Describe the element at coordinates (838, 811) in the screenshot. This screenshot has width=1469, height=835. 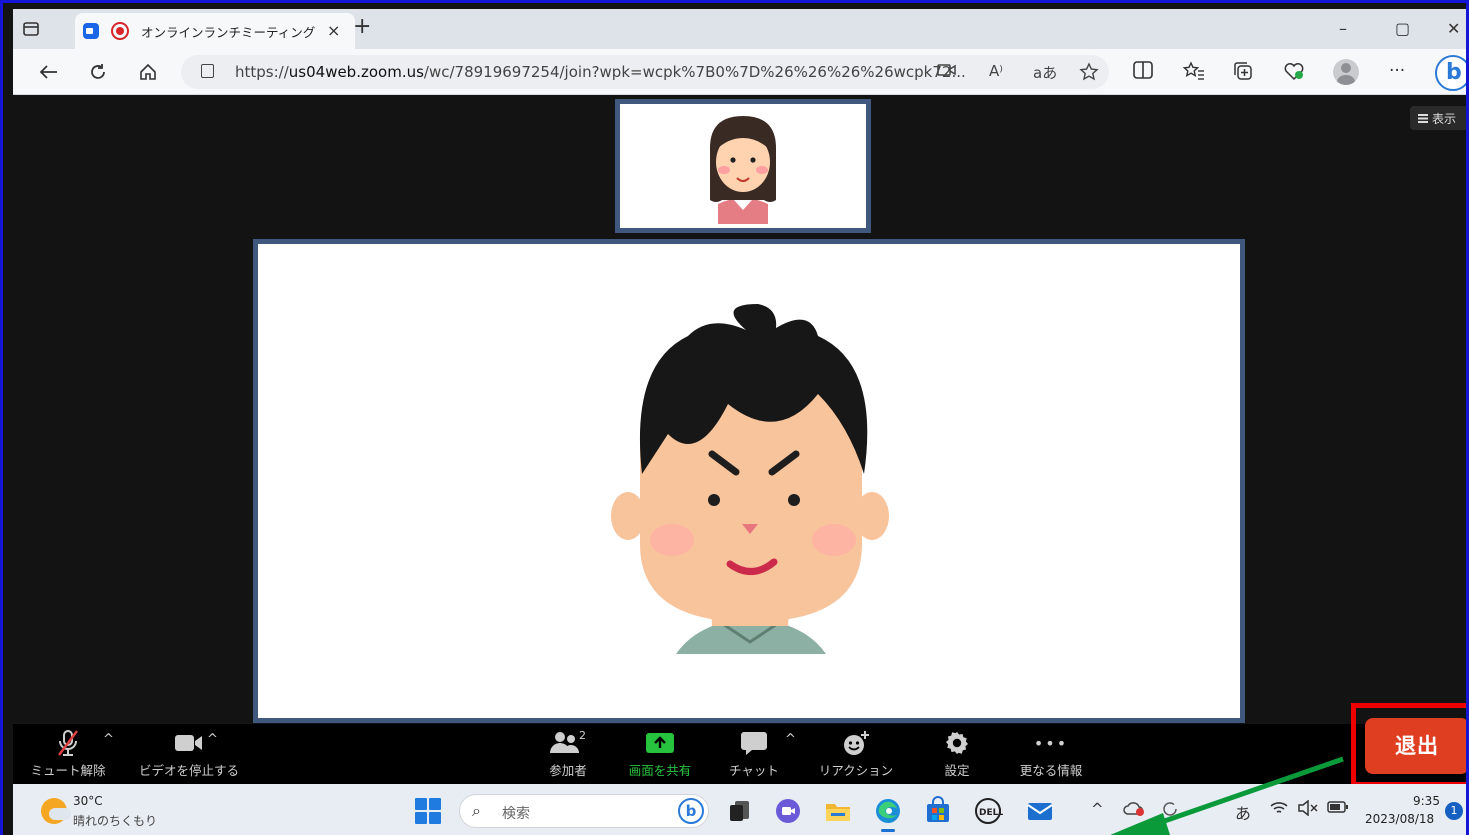
I see `file-explorer-icon` at that location.